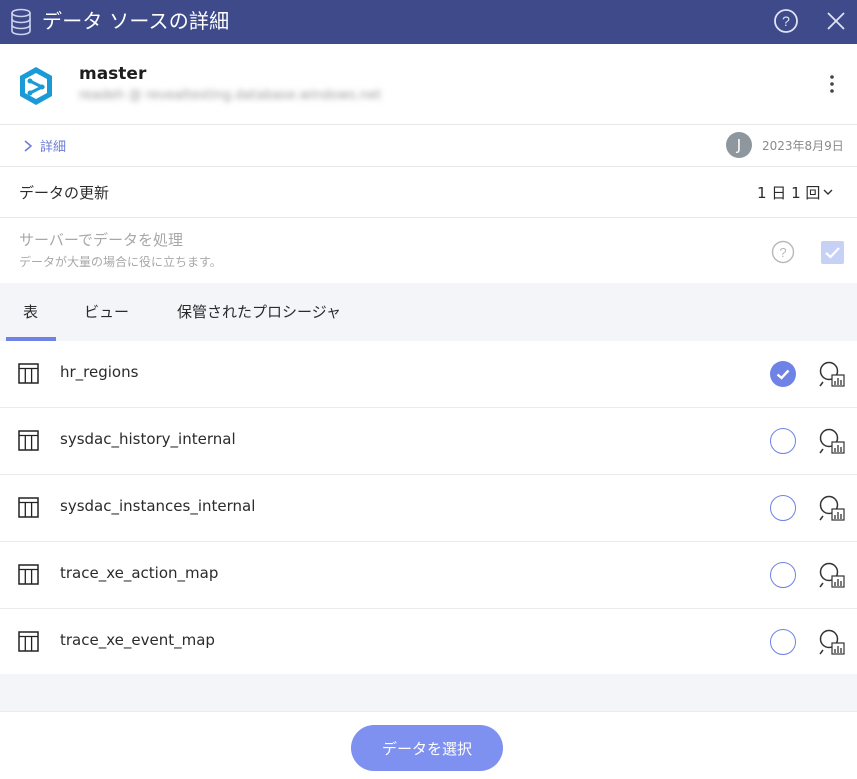  What do you see at coordinates (148, 439) in the screenshot?
I see `table-name: sysdac_history_internal` at bounding box center [148, 439].